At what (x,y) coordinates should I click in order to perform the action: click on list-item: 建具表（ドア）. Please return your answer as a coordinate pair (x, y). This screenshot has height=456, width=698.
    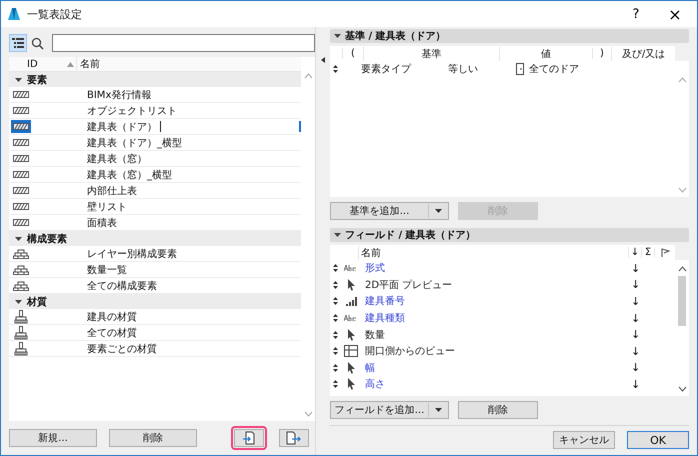
    Looking at the image, I should click on (155, 127).